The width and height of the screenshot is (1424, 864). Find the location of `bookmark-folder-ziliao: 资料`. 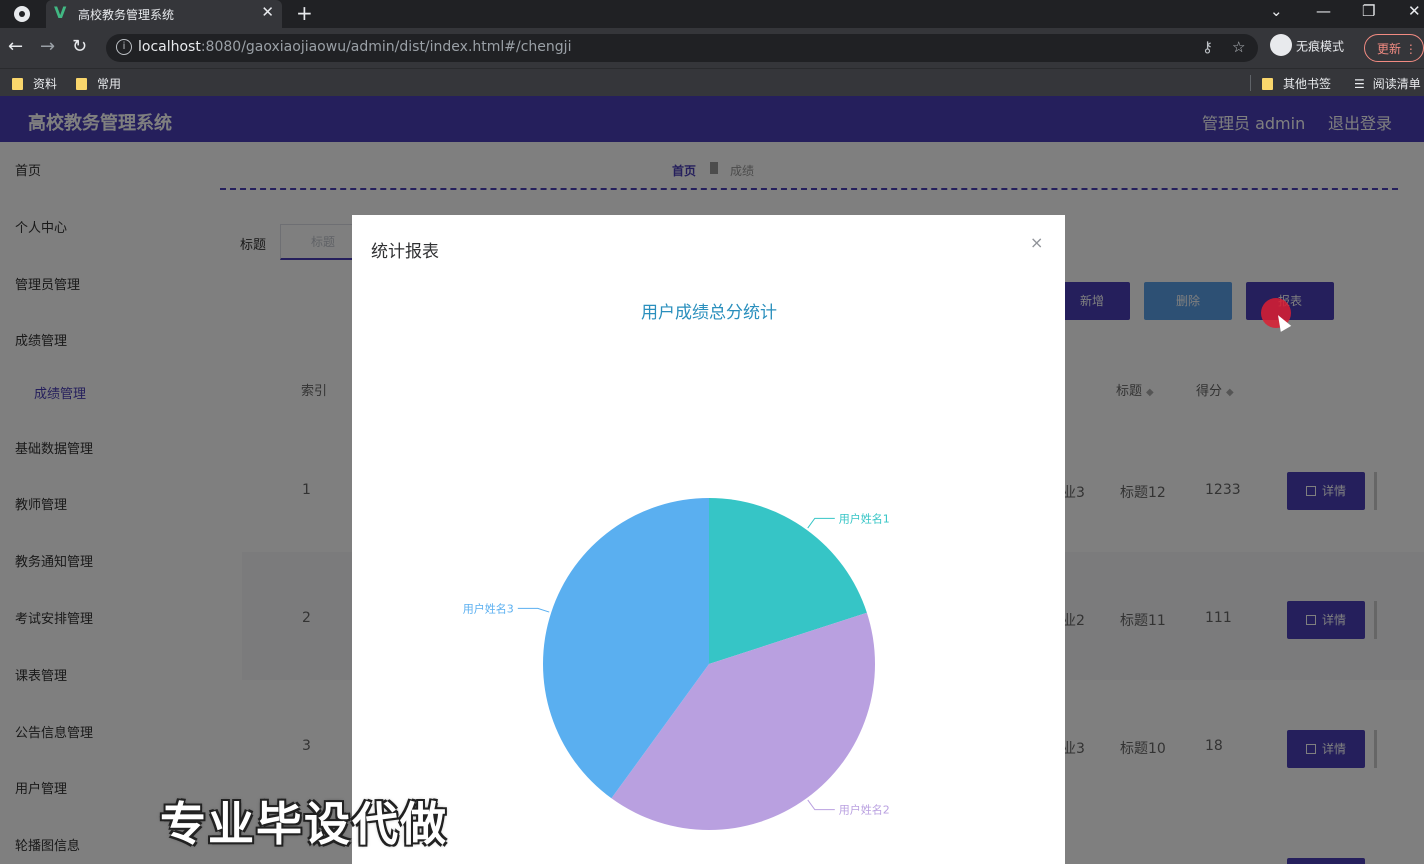

bookmark-folder-ziliao: 资料 is located at coordinates (34, 83).